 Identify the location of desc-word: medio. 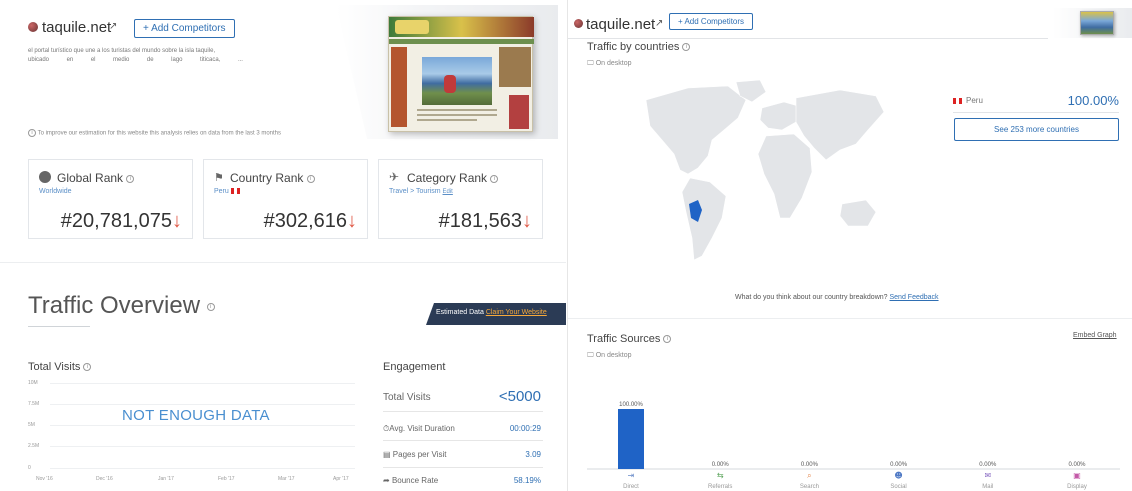
(121, 60).